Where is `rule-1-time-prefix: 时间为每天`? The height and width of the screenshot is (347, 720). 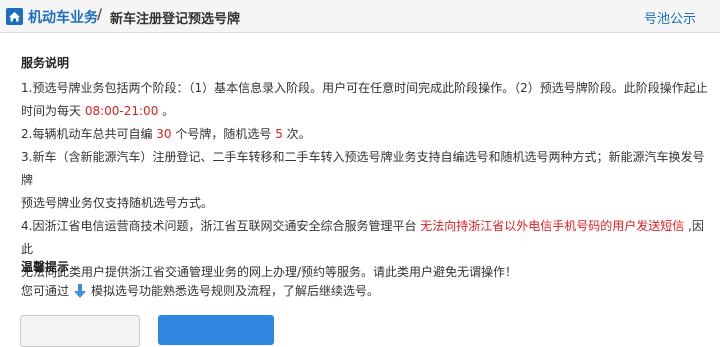
rule-1-time-prefix: 时间为每天 is located at coordinates (53, 111).